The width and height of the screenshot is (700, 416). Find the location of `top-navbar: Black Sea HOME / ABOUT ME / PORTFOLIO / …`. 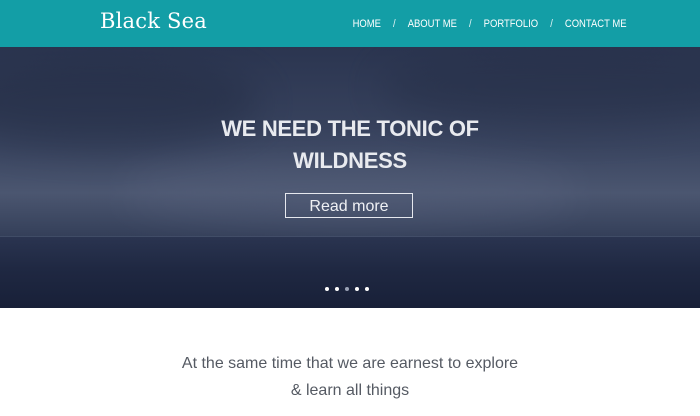

top-navbar: Black Sea HOME / ABOUT ME / PORTFOLIO / … is located at coordinates (350, 23).